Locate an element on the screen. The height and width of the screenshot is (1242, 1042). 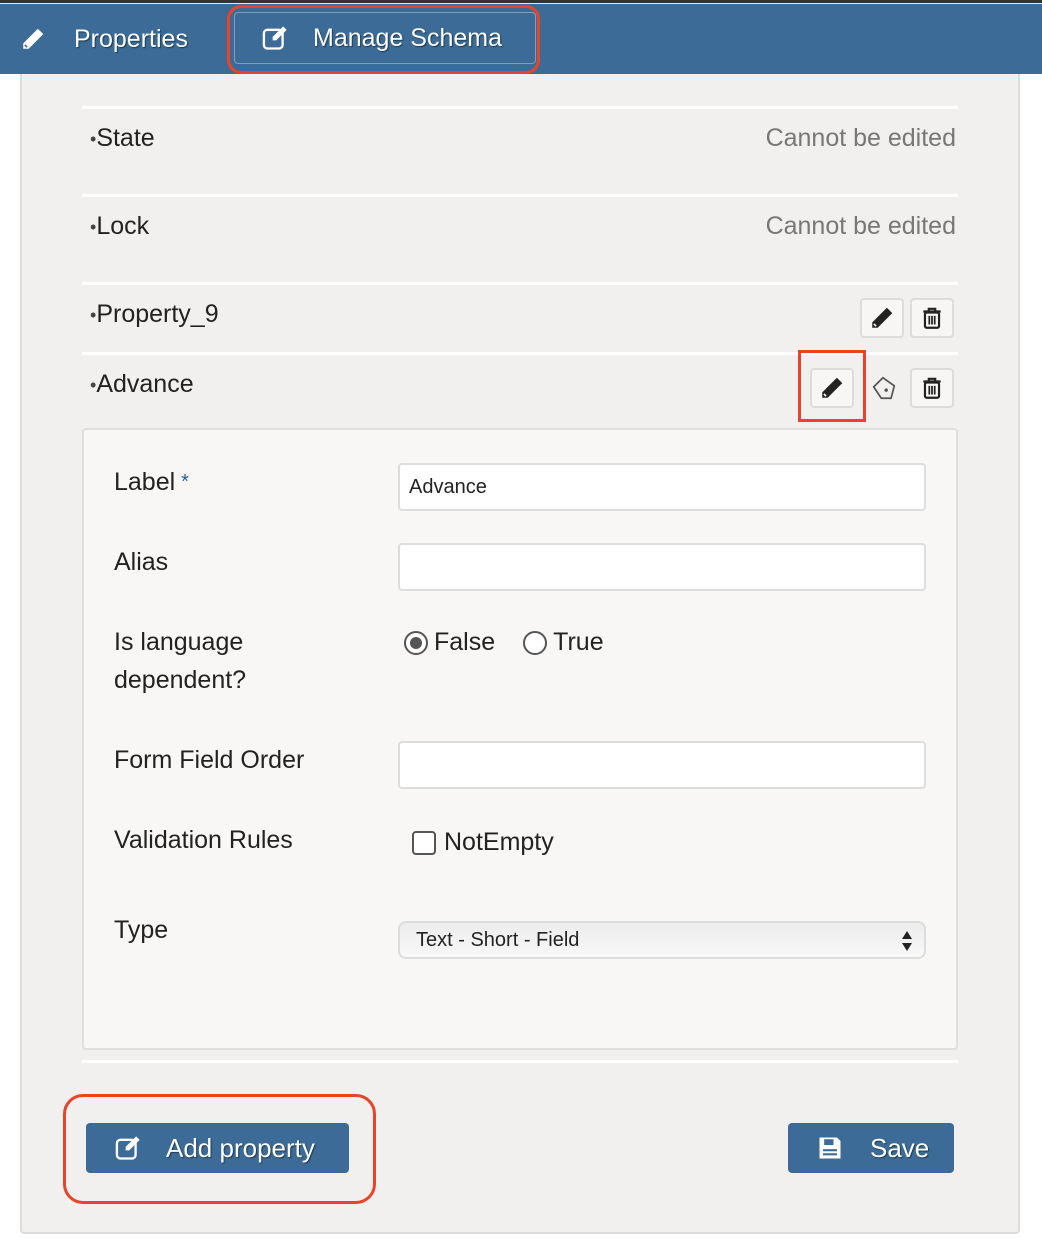
tag-advance-button is located at coordinates (884, 388).